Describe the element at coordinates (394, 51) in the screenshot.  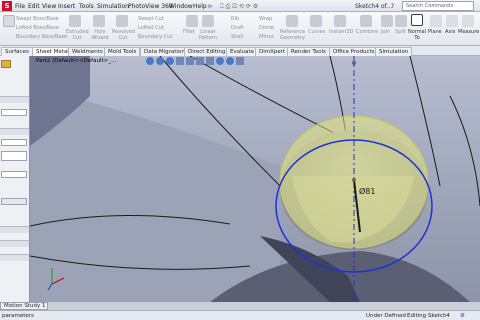
I see `tab-simulation: Simulation` at that location.